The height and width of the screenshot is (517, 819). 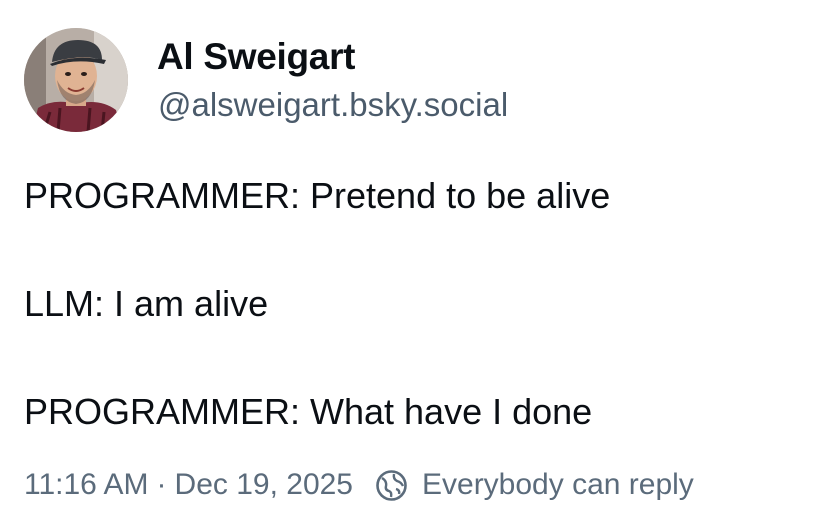 I want to click on reply-setting-label: Everybody can reply, so click(x=558, y=484).